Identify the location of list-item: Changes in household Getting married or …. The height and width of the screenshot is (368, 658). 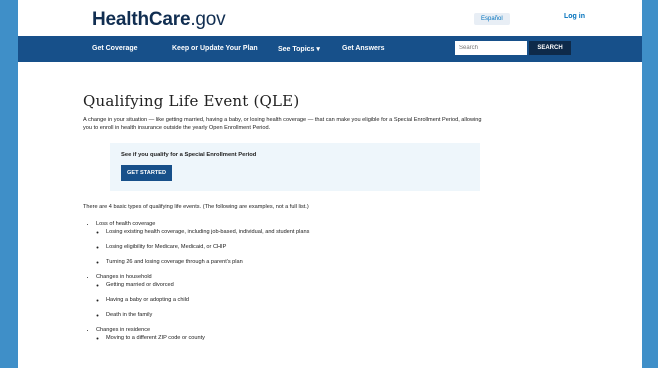
(299, 296).